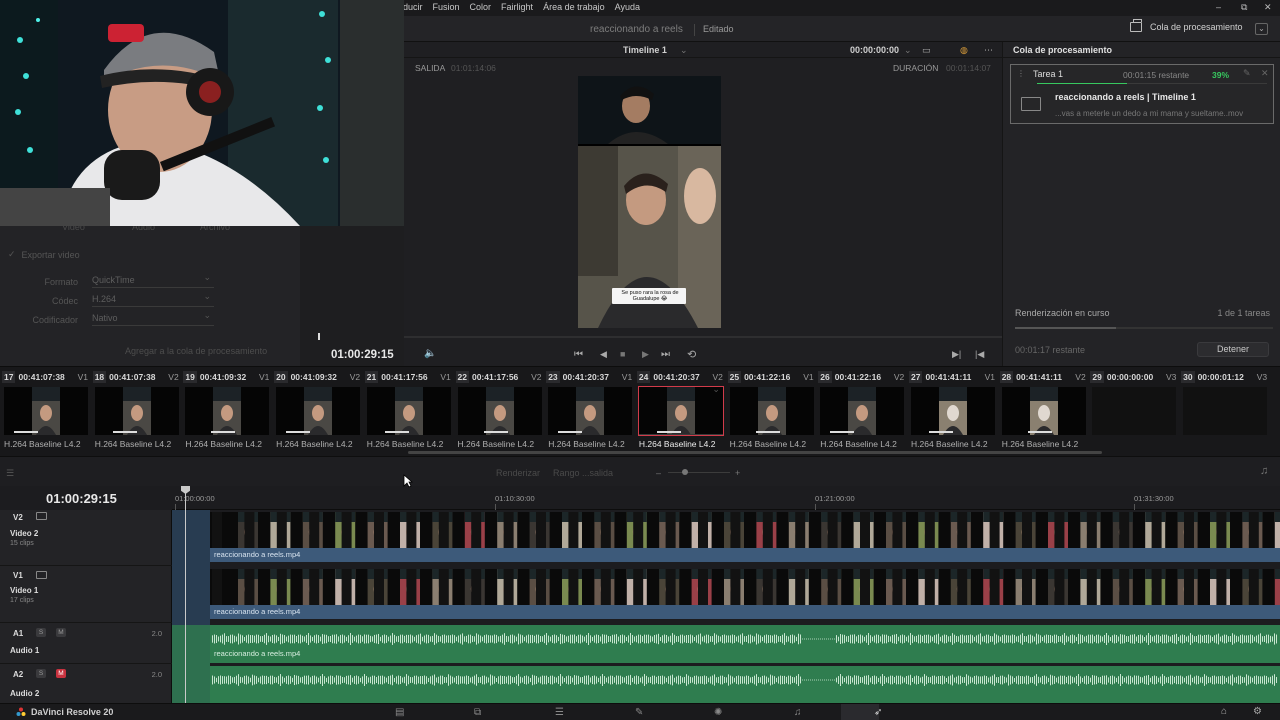 Image resolution: width=1280 pixels, height=720 pixels. I want to click on viewer-scrub-bar, so click(703, 337).